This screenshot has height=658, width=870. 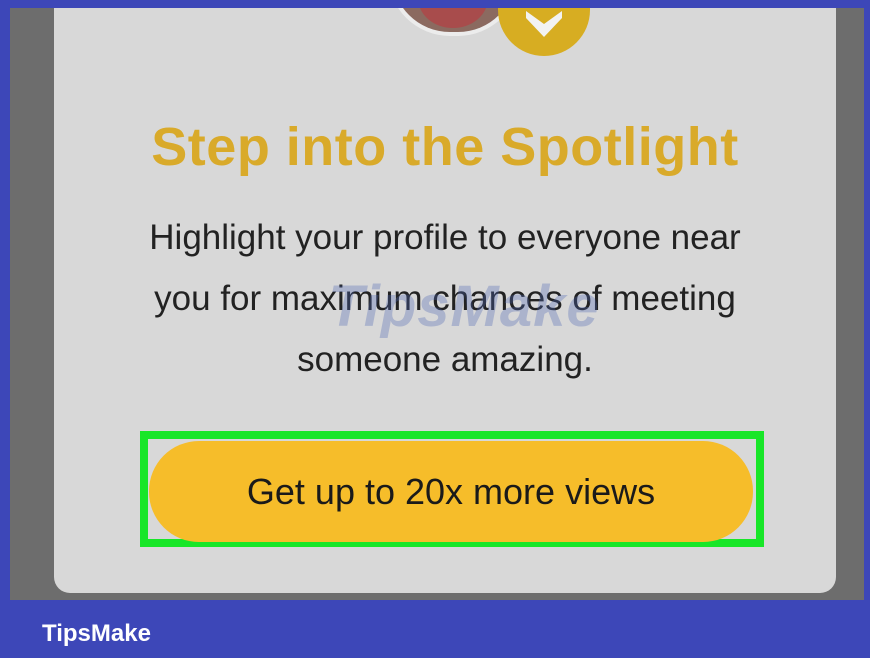 I want to click on spotlight-icon, so click(x=544, y=24).